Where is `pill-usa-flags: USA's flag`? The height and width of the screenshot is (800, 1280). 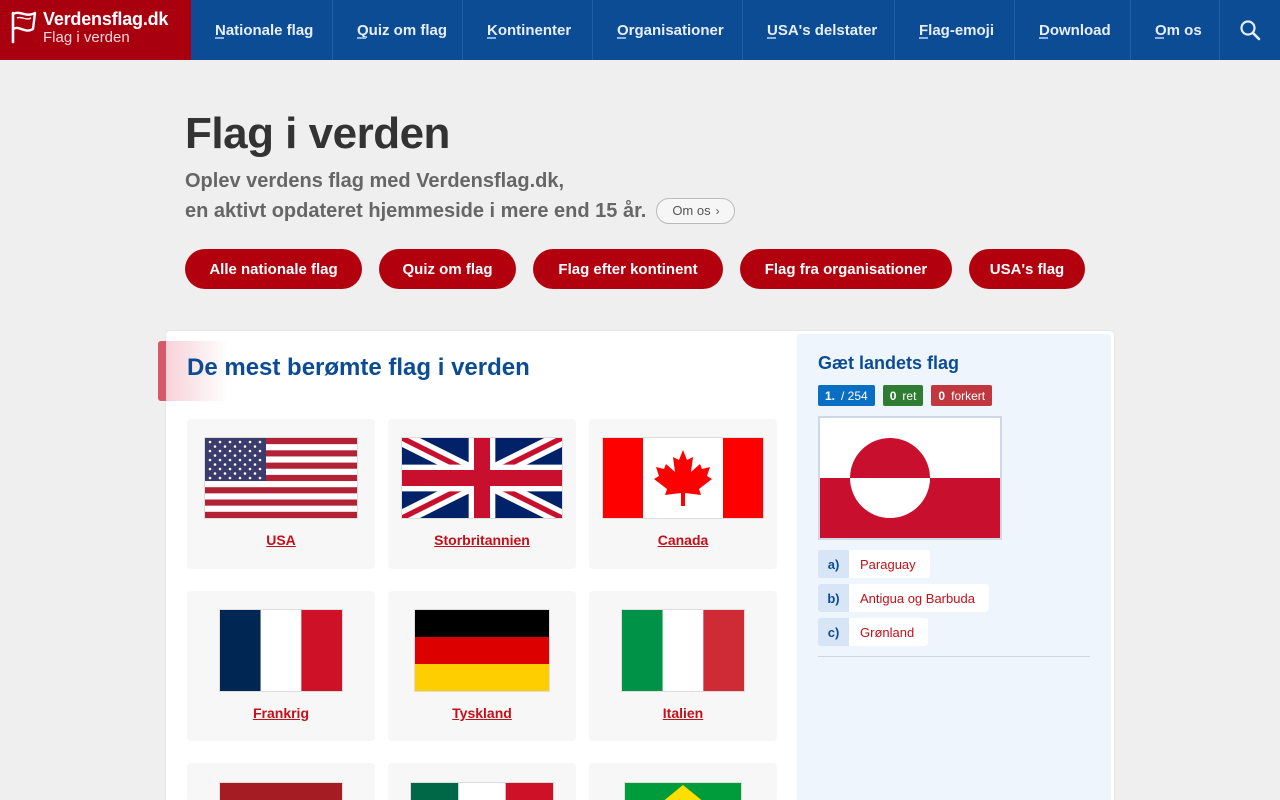 pill-usa-flags: USA's flag is located at coordinates (1027, 269).